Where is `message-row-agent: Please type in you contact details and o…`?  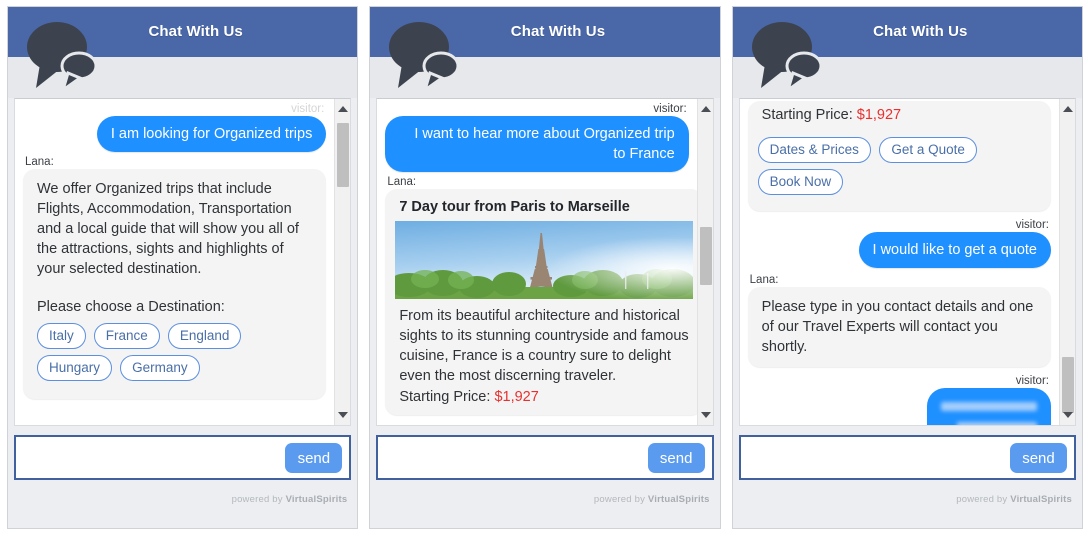
message-row-agent: Please type in you contact details and o… is located at coordinates (899, 327).